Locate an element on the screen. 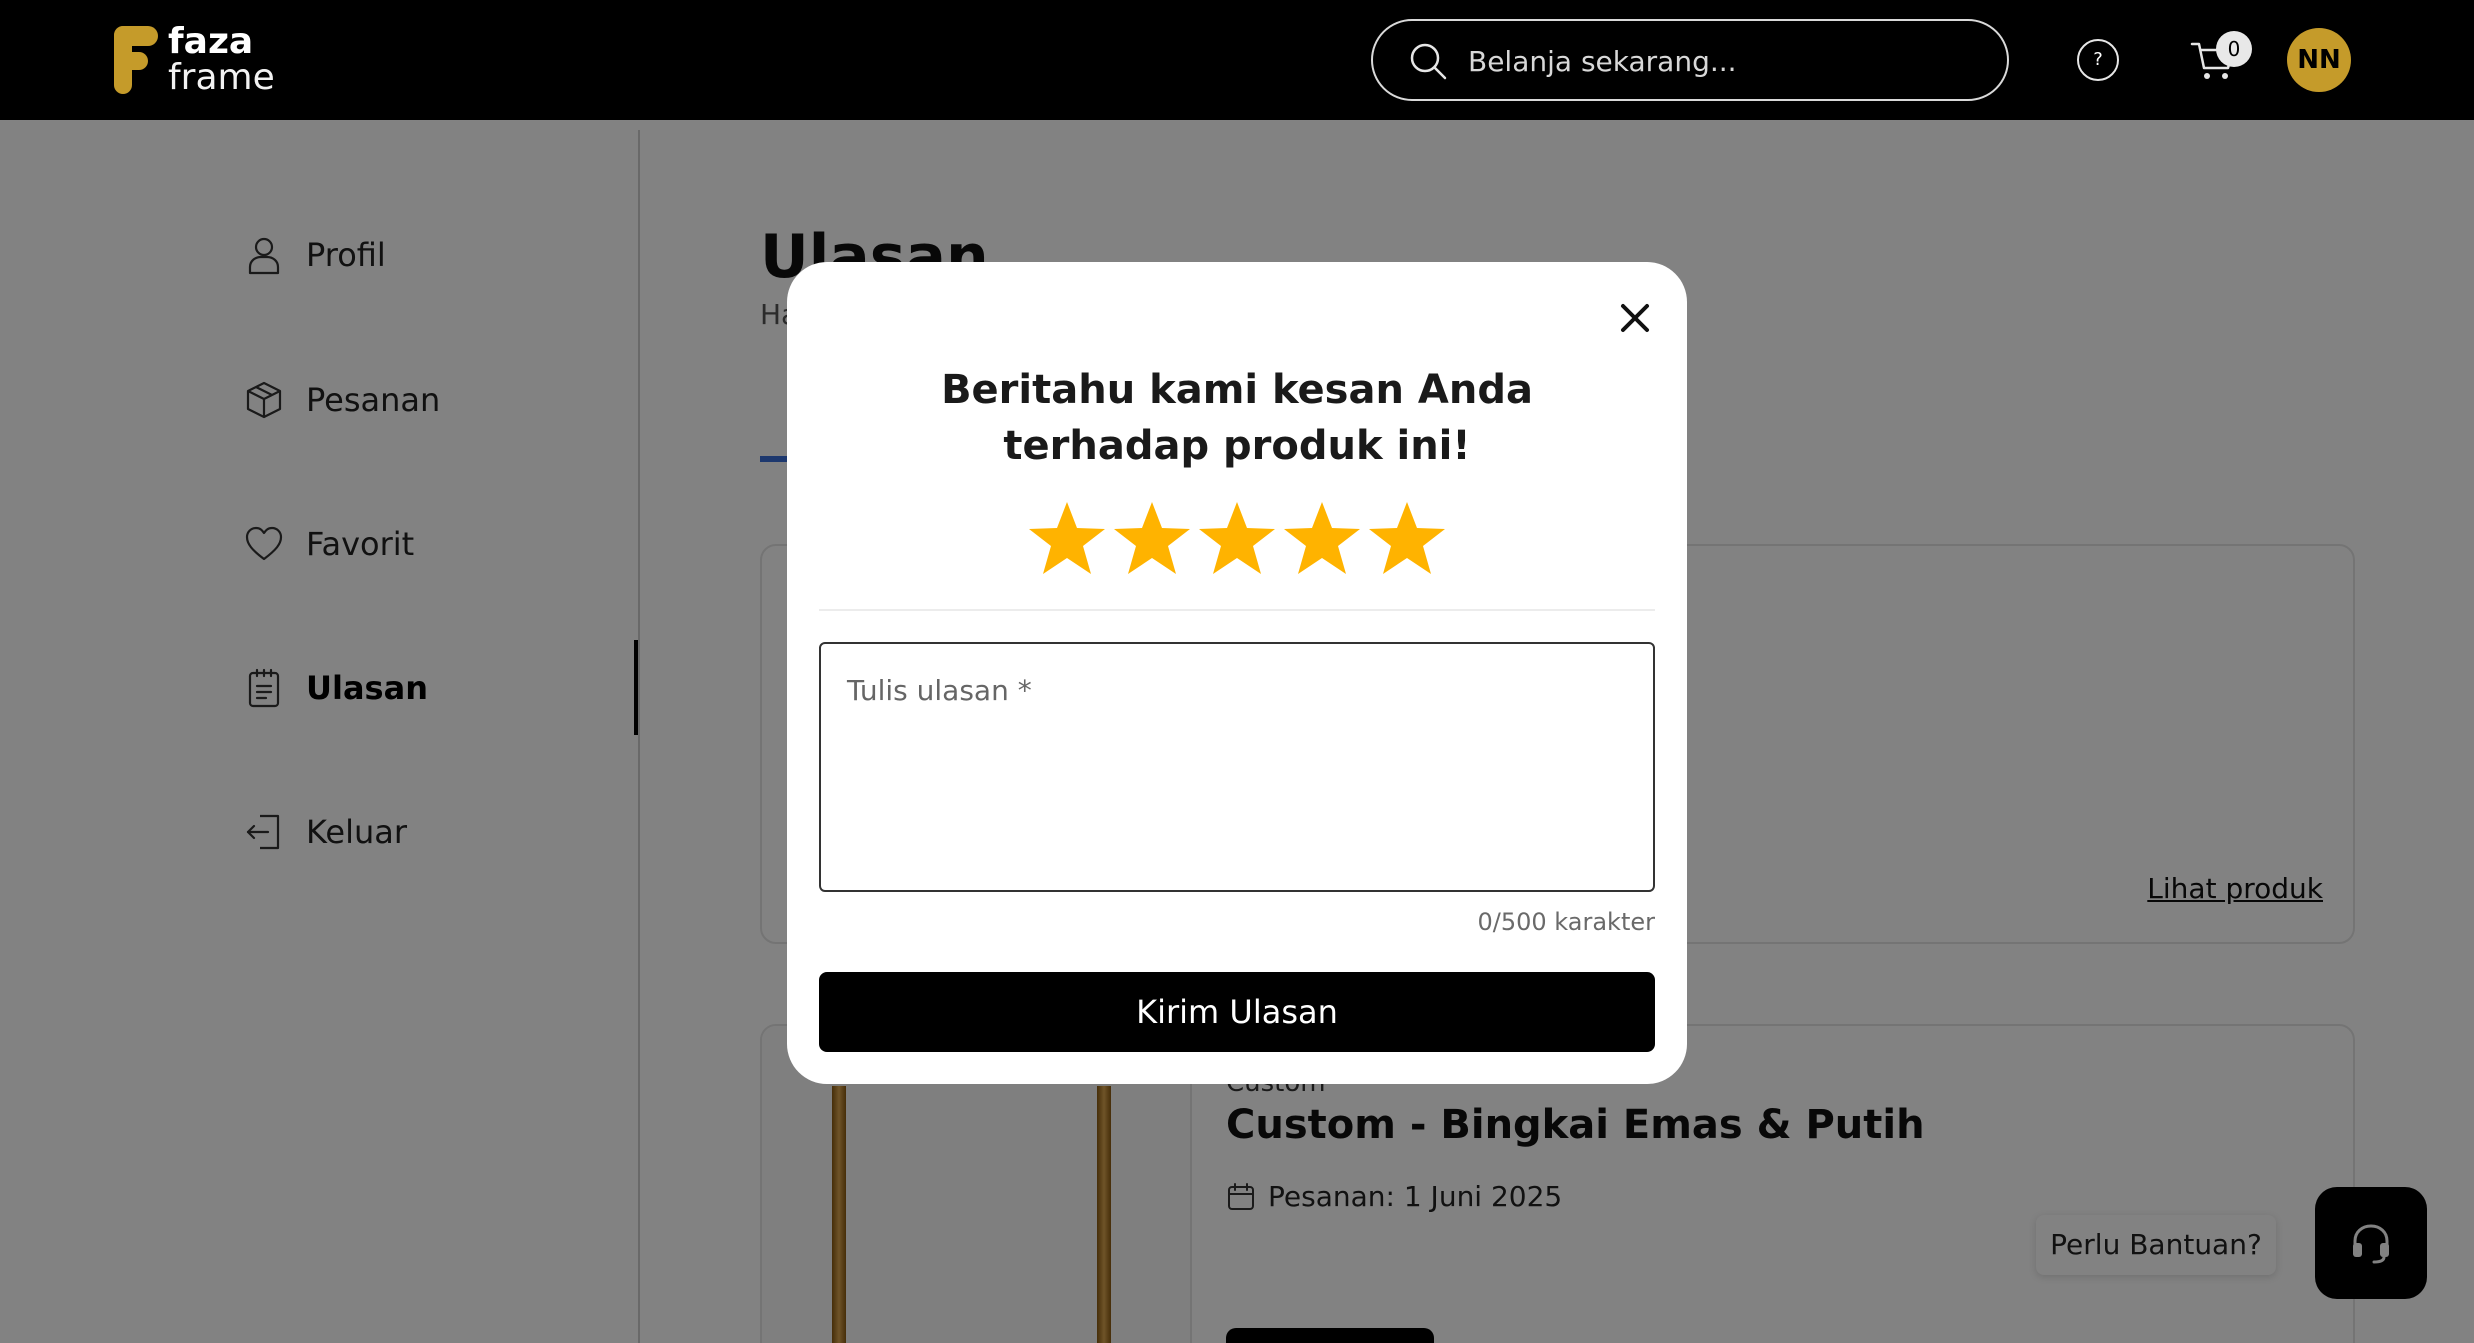 This screenshot has width=2474, height=1343. logo-wordmark: faza frame is located at coordinates (221, 60).